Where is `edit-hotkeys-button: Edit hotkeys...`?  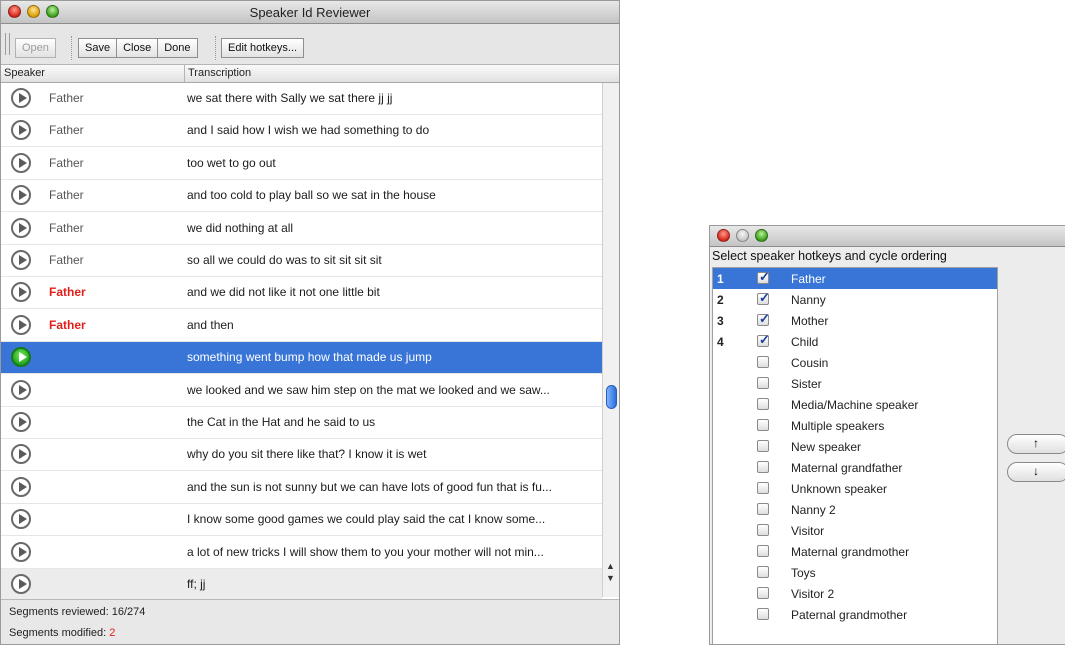 edit-hotkeys-button: Edit hotkeys... is located at coordinates (263, 48).